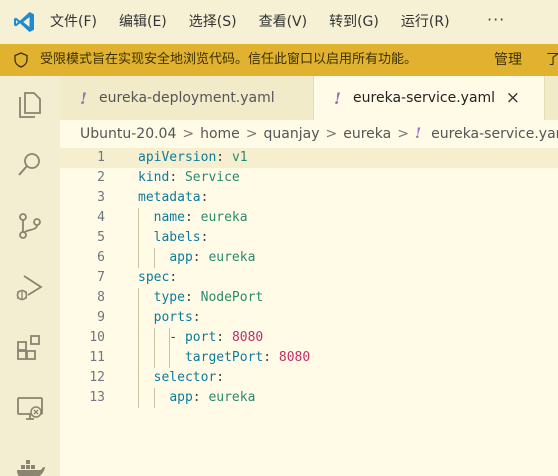  Describe the element at coordinates (309, 238) in the screenshot. I see `code-line: 5 labels:` at that location.